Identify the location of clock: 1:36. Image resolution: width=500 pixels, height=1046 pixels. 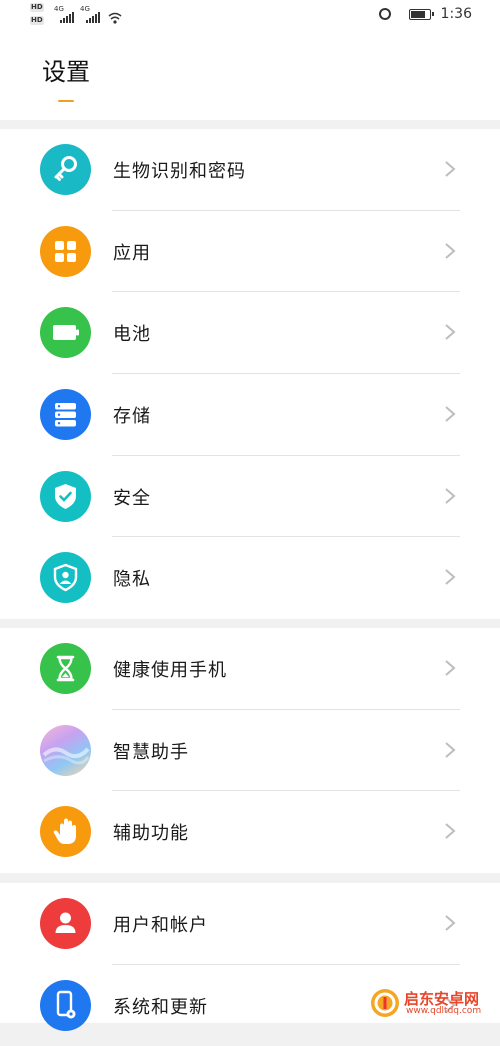
(456, 14).